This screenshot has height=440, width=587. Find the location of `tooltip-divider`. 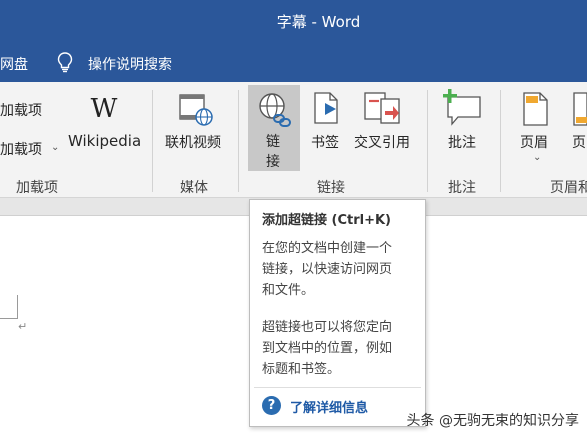

tooltip-divider is located at coordinates (337, 387).